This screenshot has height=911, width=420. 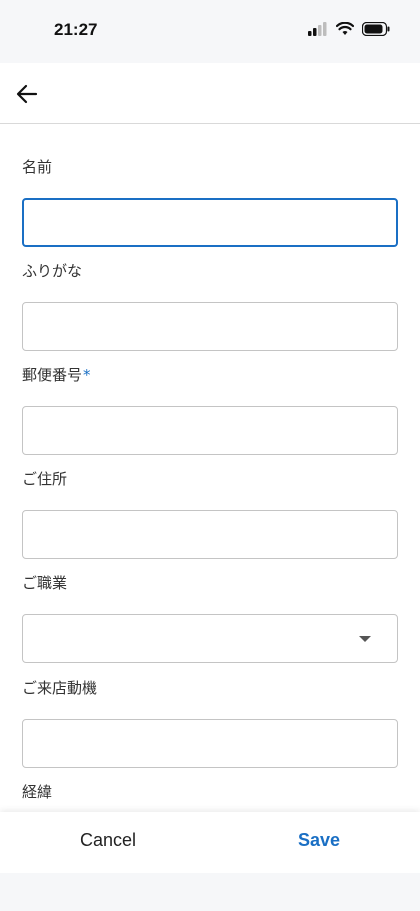 What do you see at coordinates (87, 375) in the screenshot?
I see `required-mark: *` at bounding box center [87, 375].